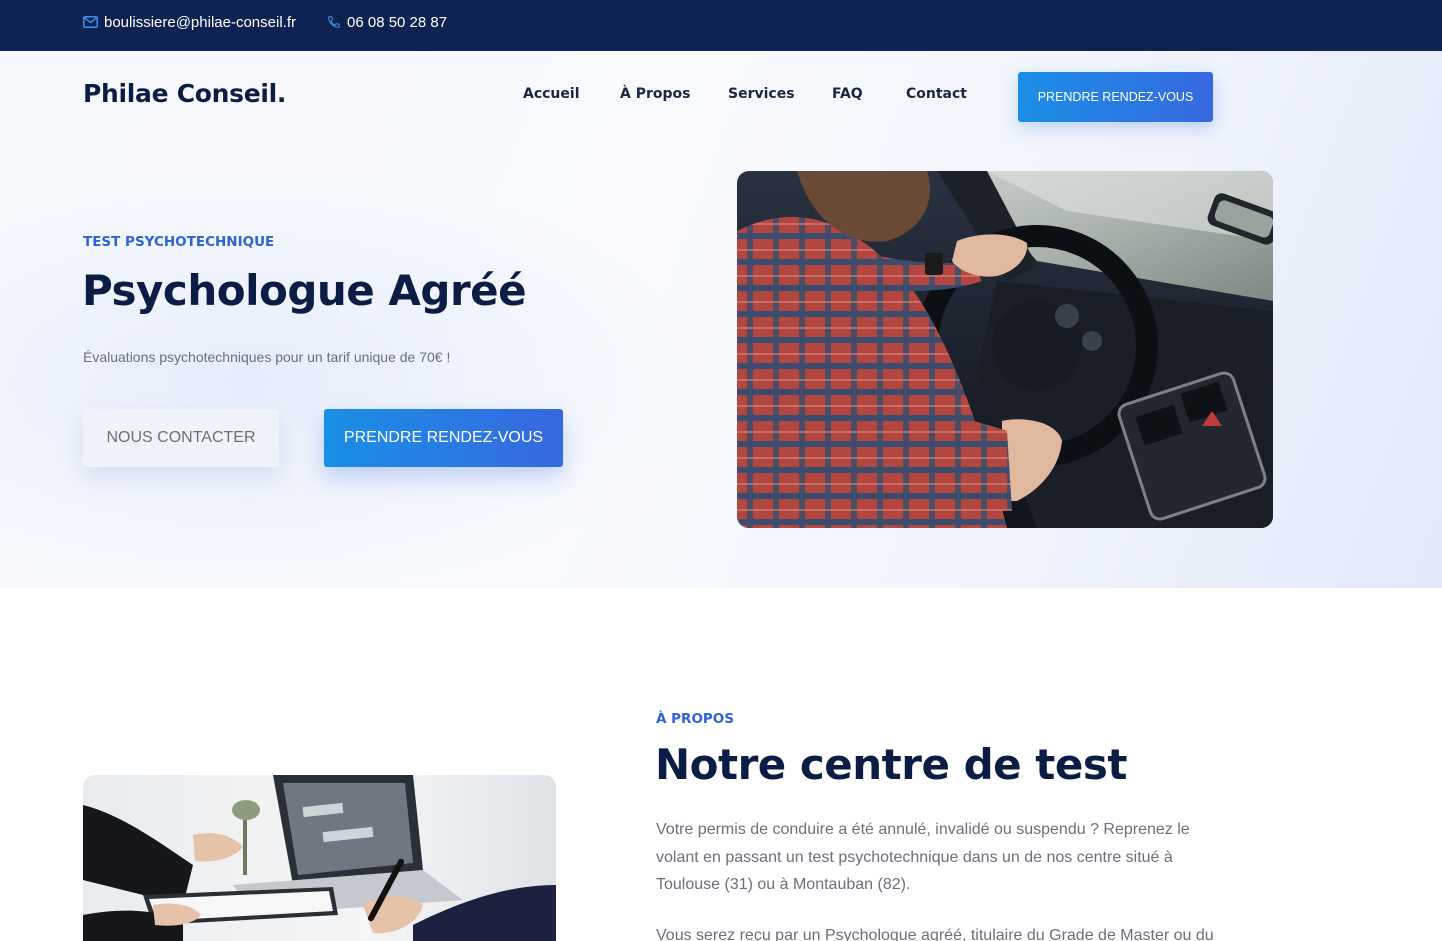  Describe the element at coordinates (761, 94) in the screenshot. I see `nav-item-services: Services` at that location.